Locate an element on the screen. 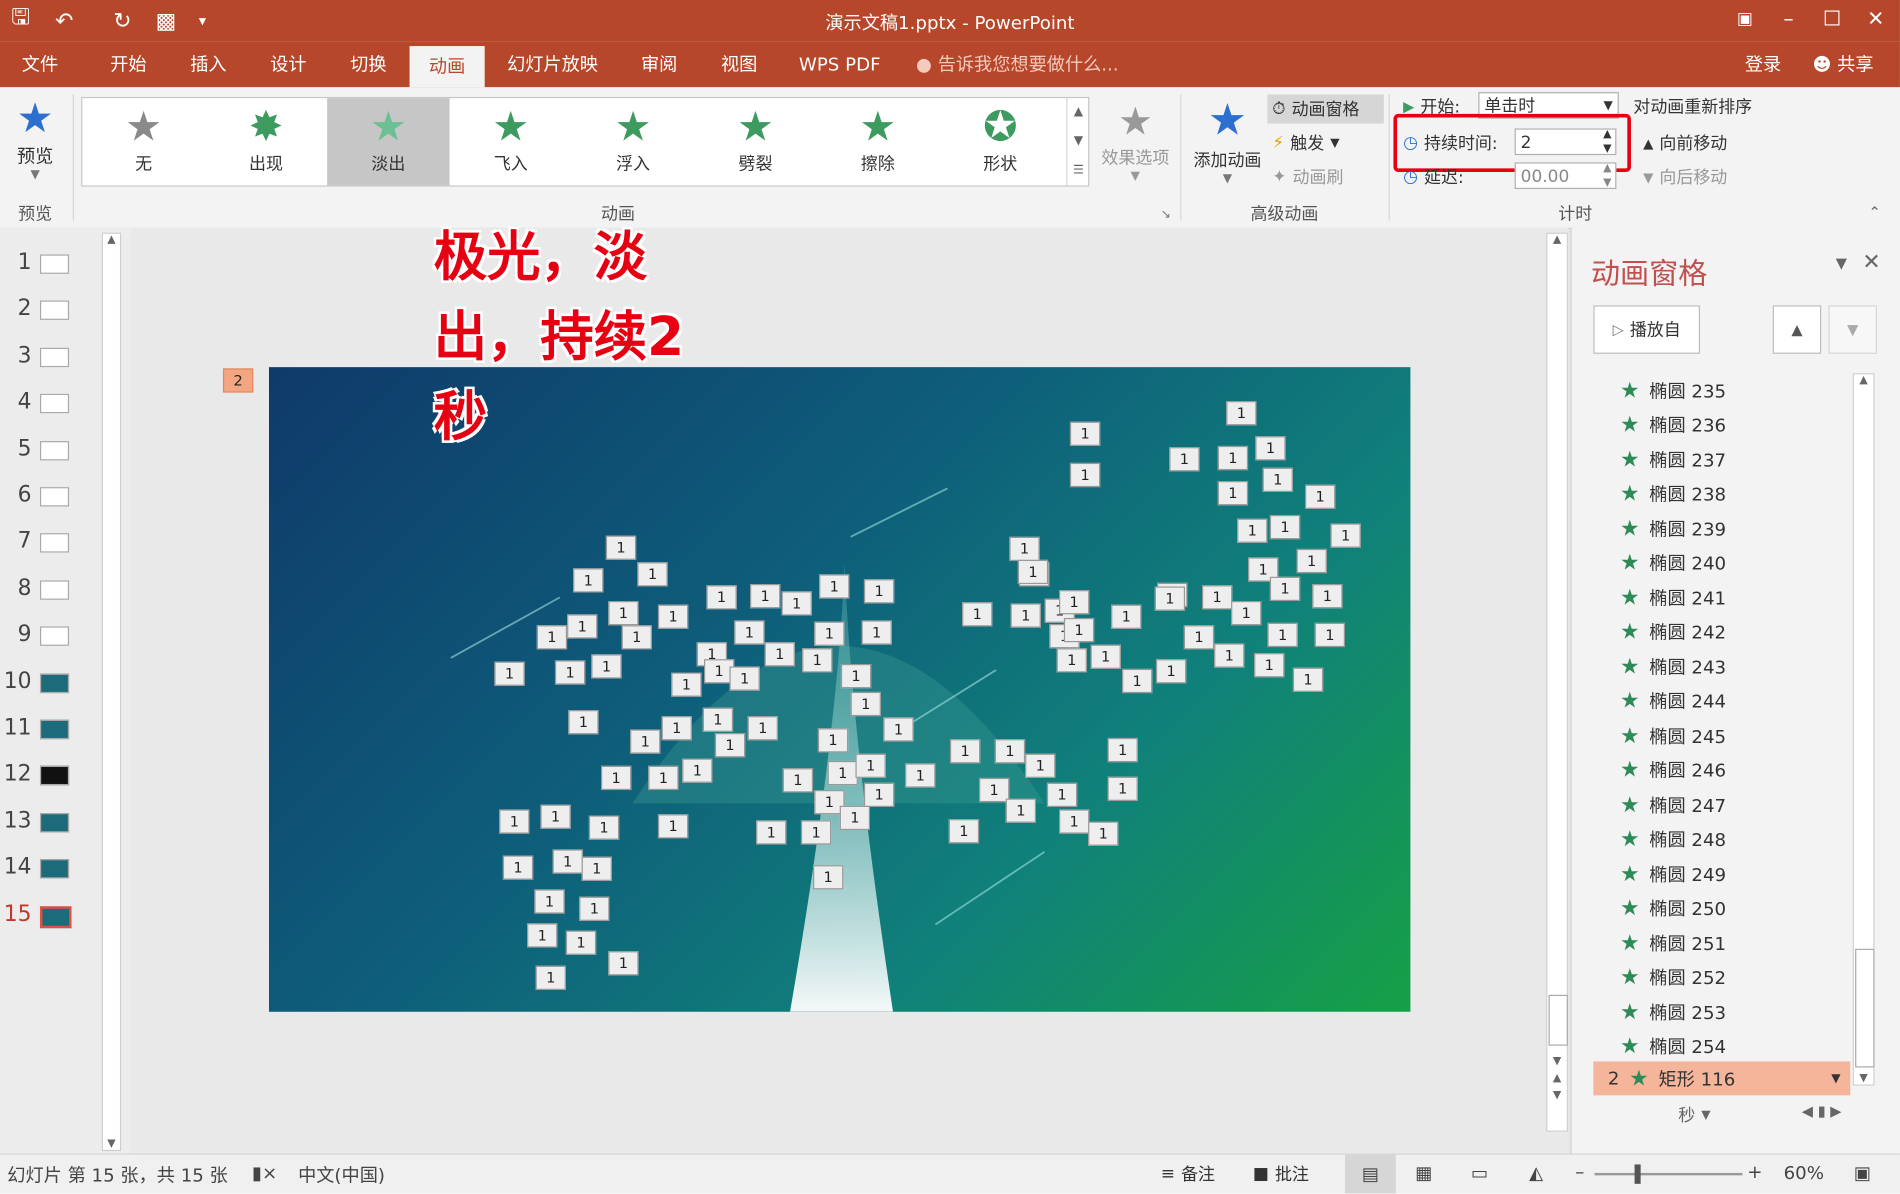  slideshow-view-icon: ◭ is located at coordinates (1536, 1173).